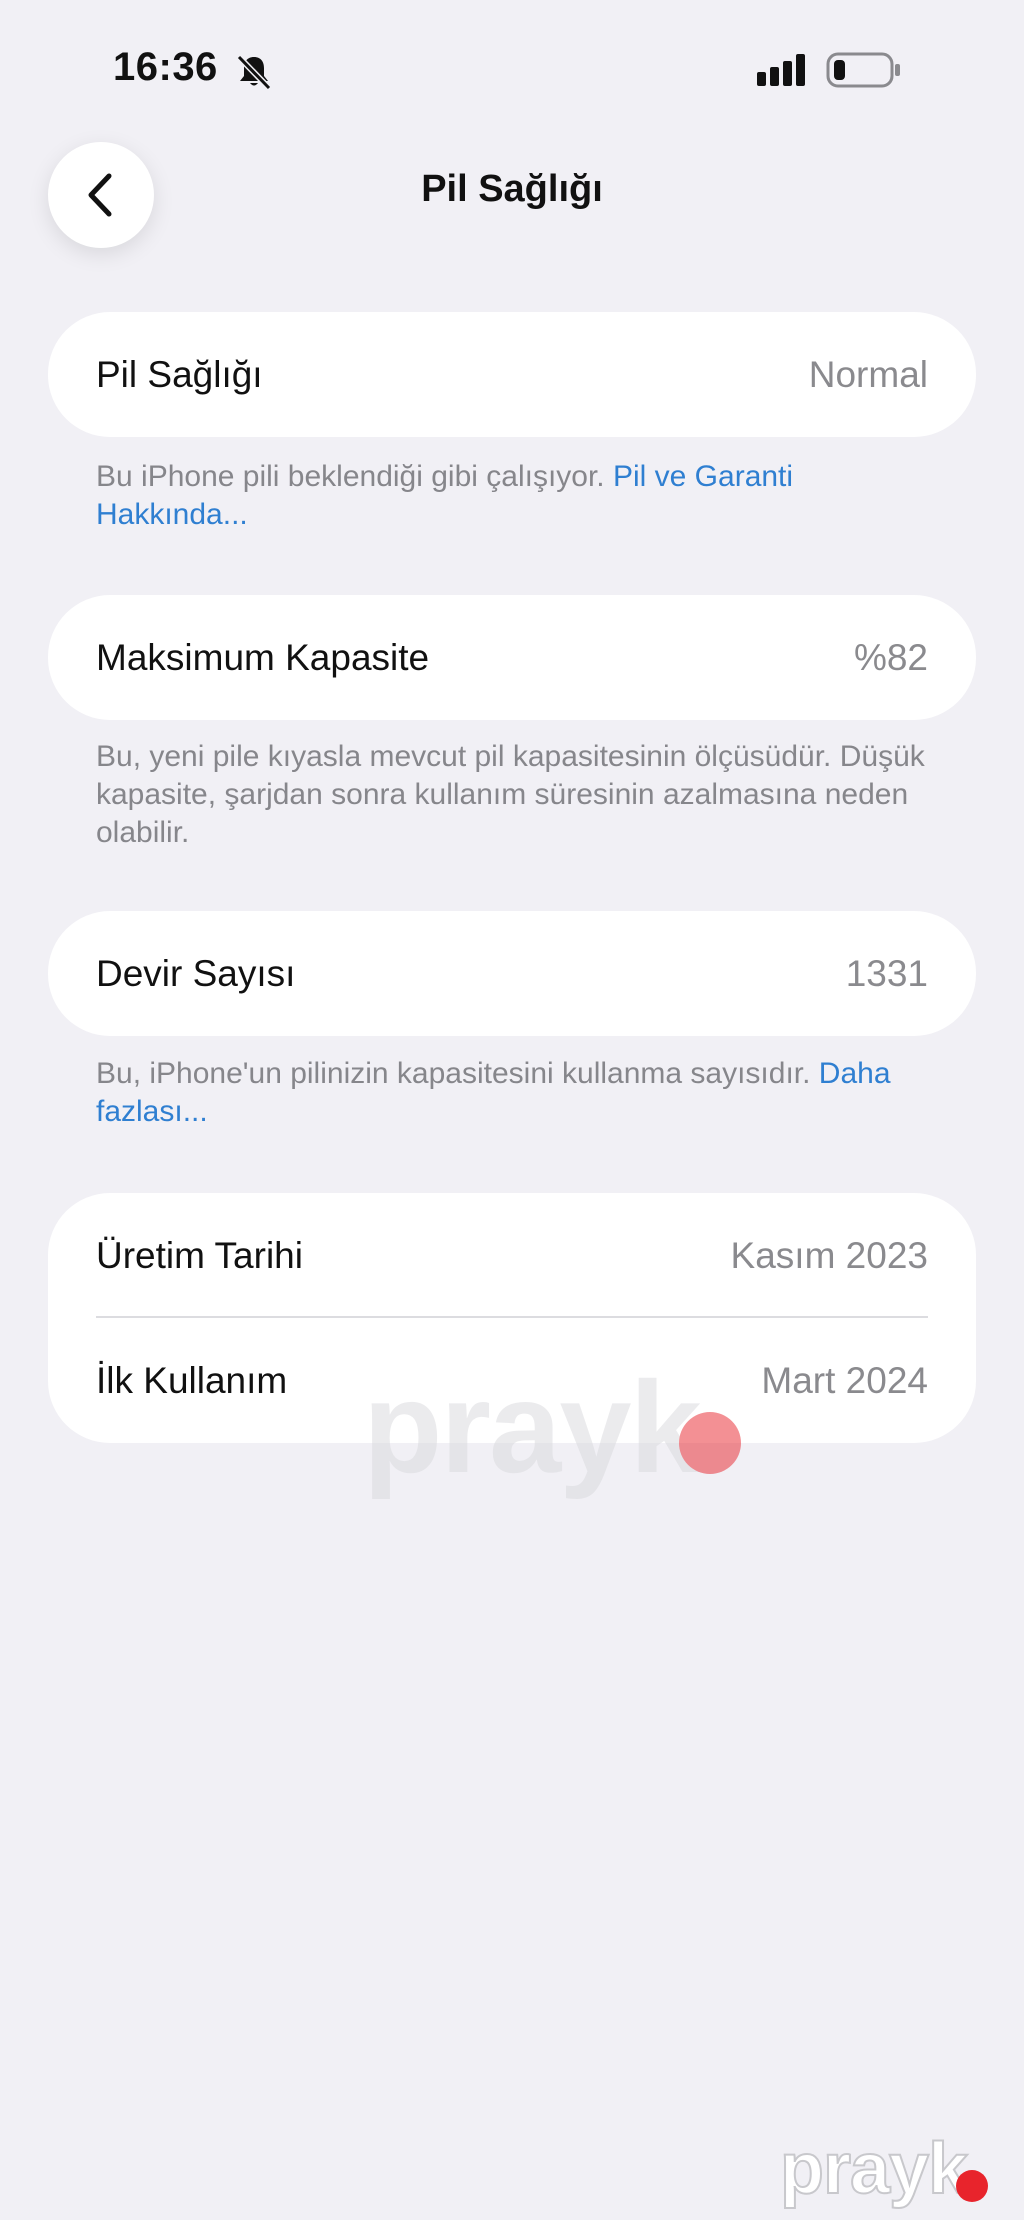 Image resolution: width=1024 pixels, height=2220 pixels. What do you see at coordinates (844, 1380) in the screenshot?
I see `first-use-value: Mart 2024` at bounding box center [844, 1380].